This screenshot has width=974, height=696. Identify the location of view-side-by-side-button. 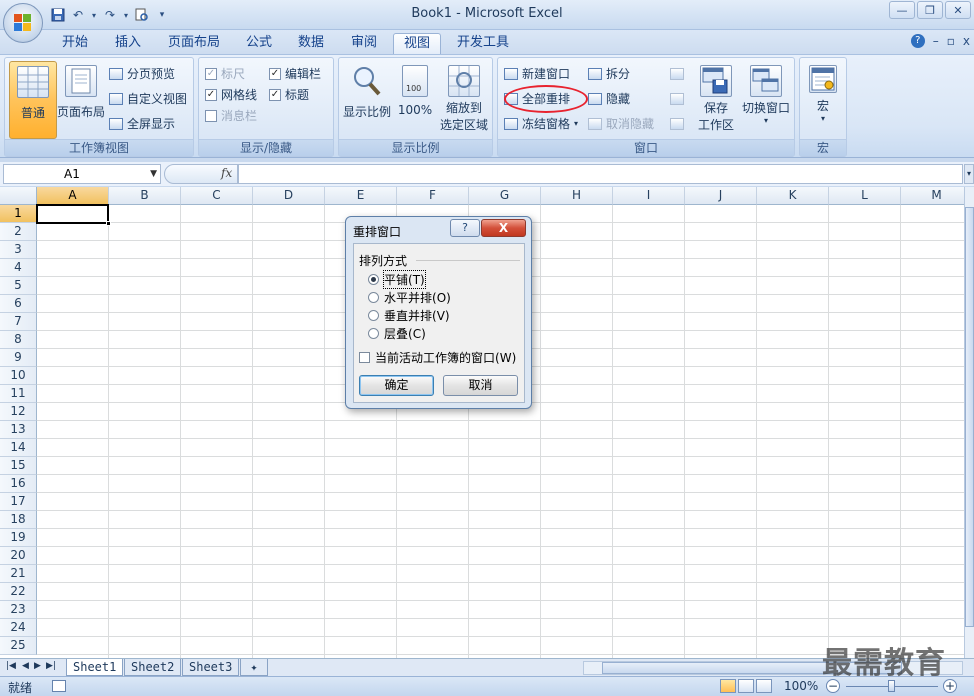
(677, 74).